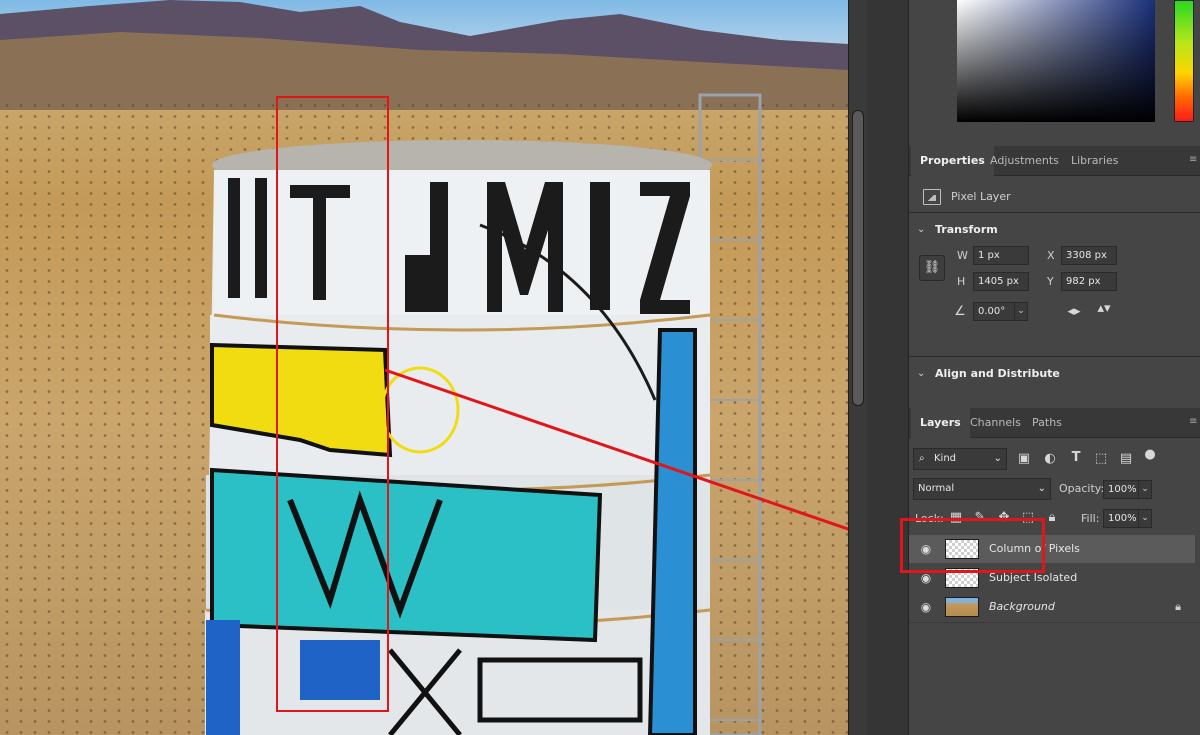 The image size is (1200, 735). Describe the element at coordinates (1082, 488) in the screenshot. I see `opacity-label: Opacity:` at that location.